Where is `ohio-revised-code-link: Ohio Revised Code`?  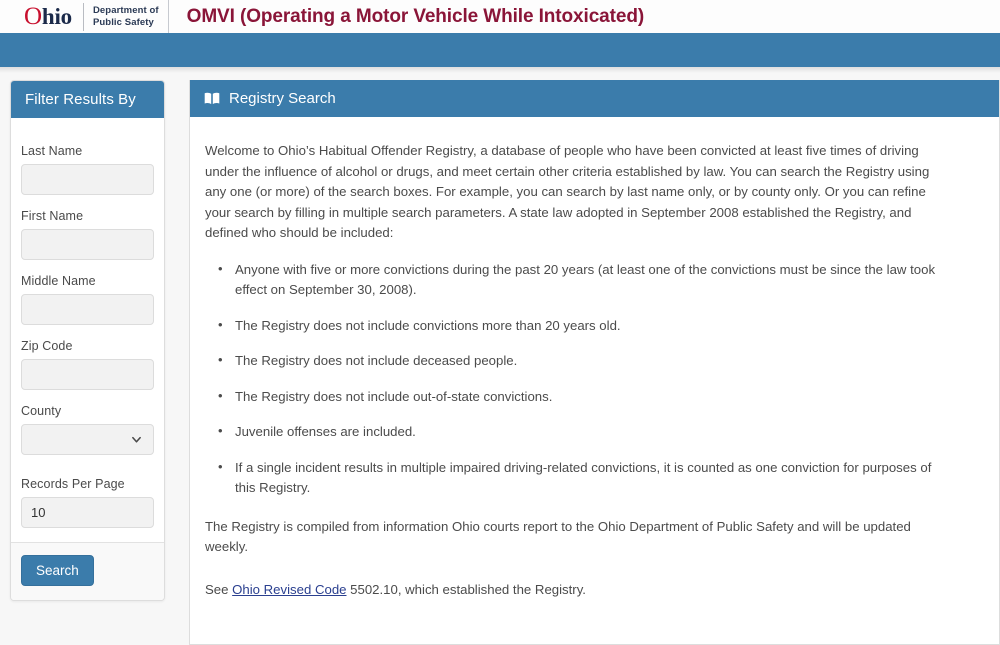 ohio-revised-code-link: Ohio Revised Code is located at coordinates (289, 589).